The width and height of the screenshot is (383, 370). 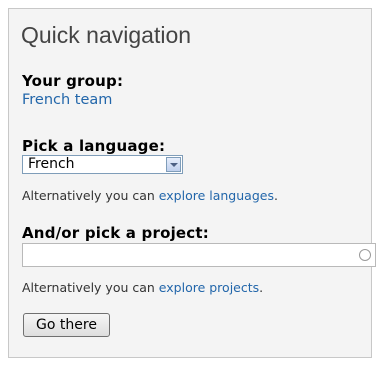 I want to click on language-hint-period: ., so click(x=275, y=195).